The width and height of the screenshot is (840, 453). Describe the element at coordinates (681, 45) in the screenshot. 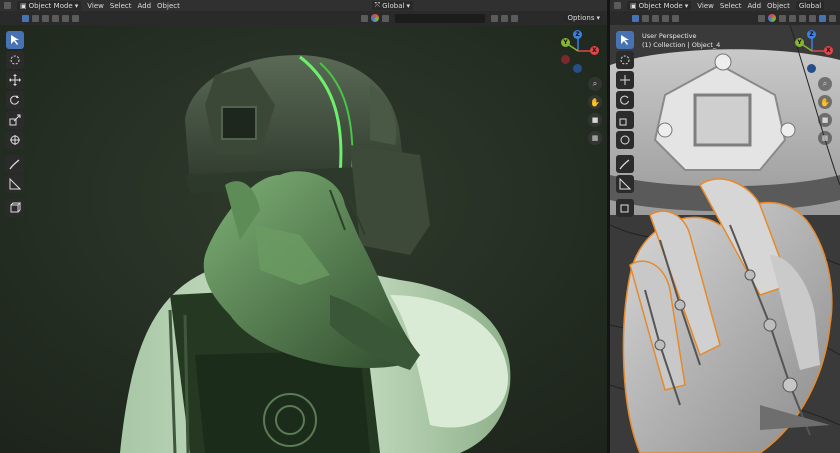

I see `collection-label: (1) Collection | Object_4` at that location.